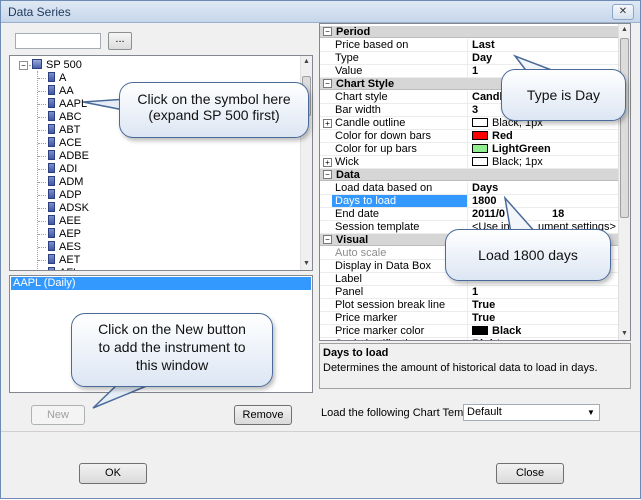  I want to click on days-callout-pointer, so click(520, 214).